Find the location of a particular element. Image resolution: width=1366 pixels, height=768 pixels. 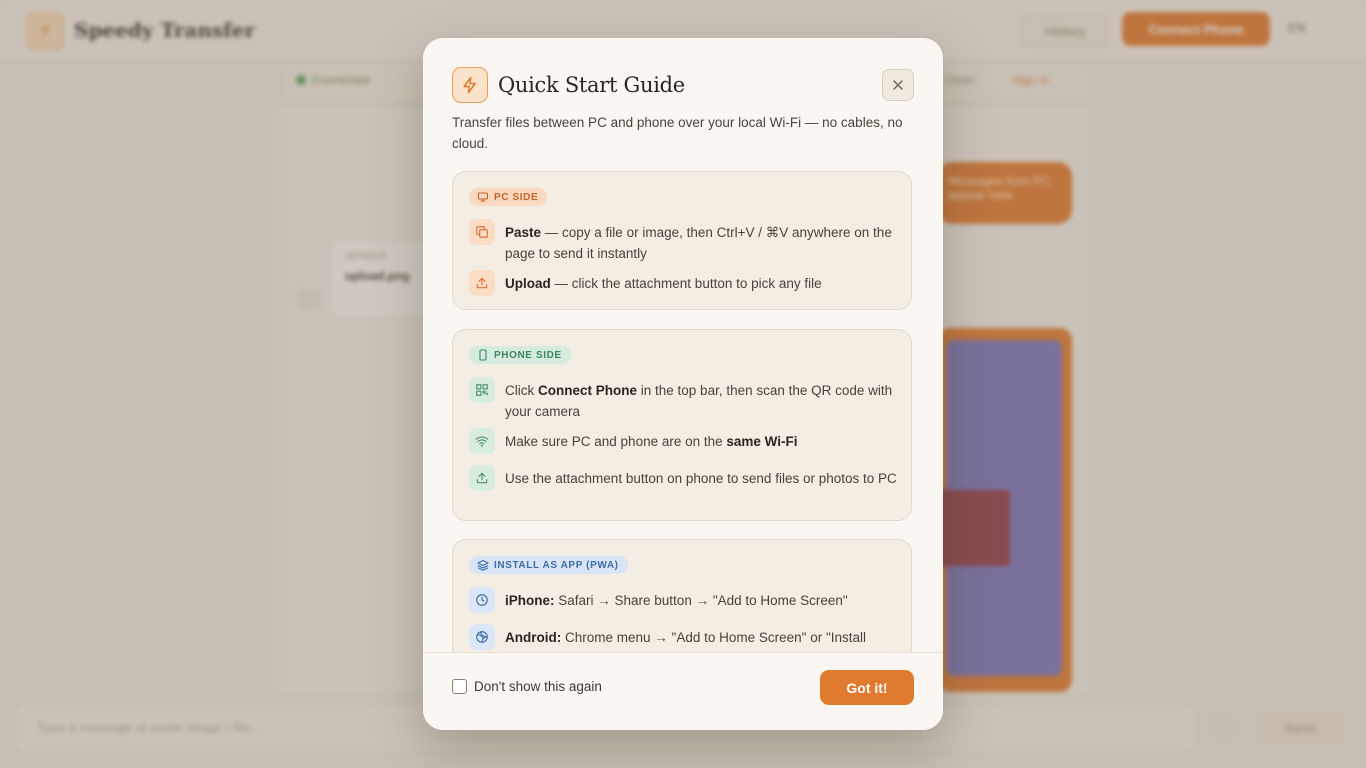

phone-wifi-pre: Make sure PC and phone are on the is located at coordinates (616, 441).